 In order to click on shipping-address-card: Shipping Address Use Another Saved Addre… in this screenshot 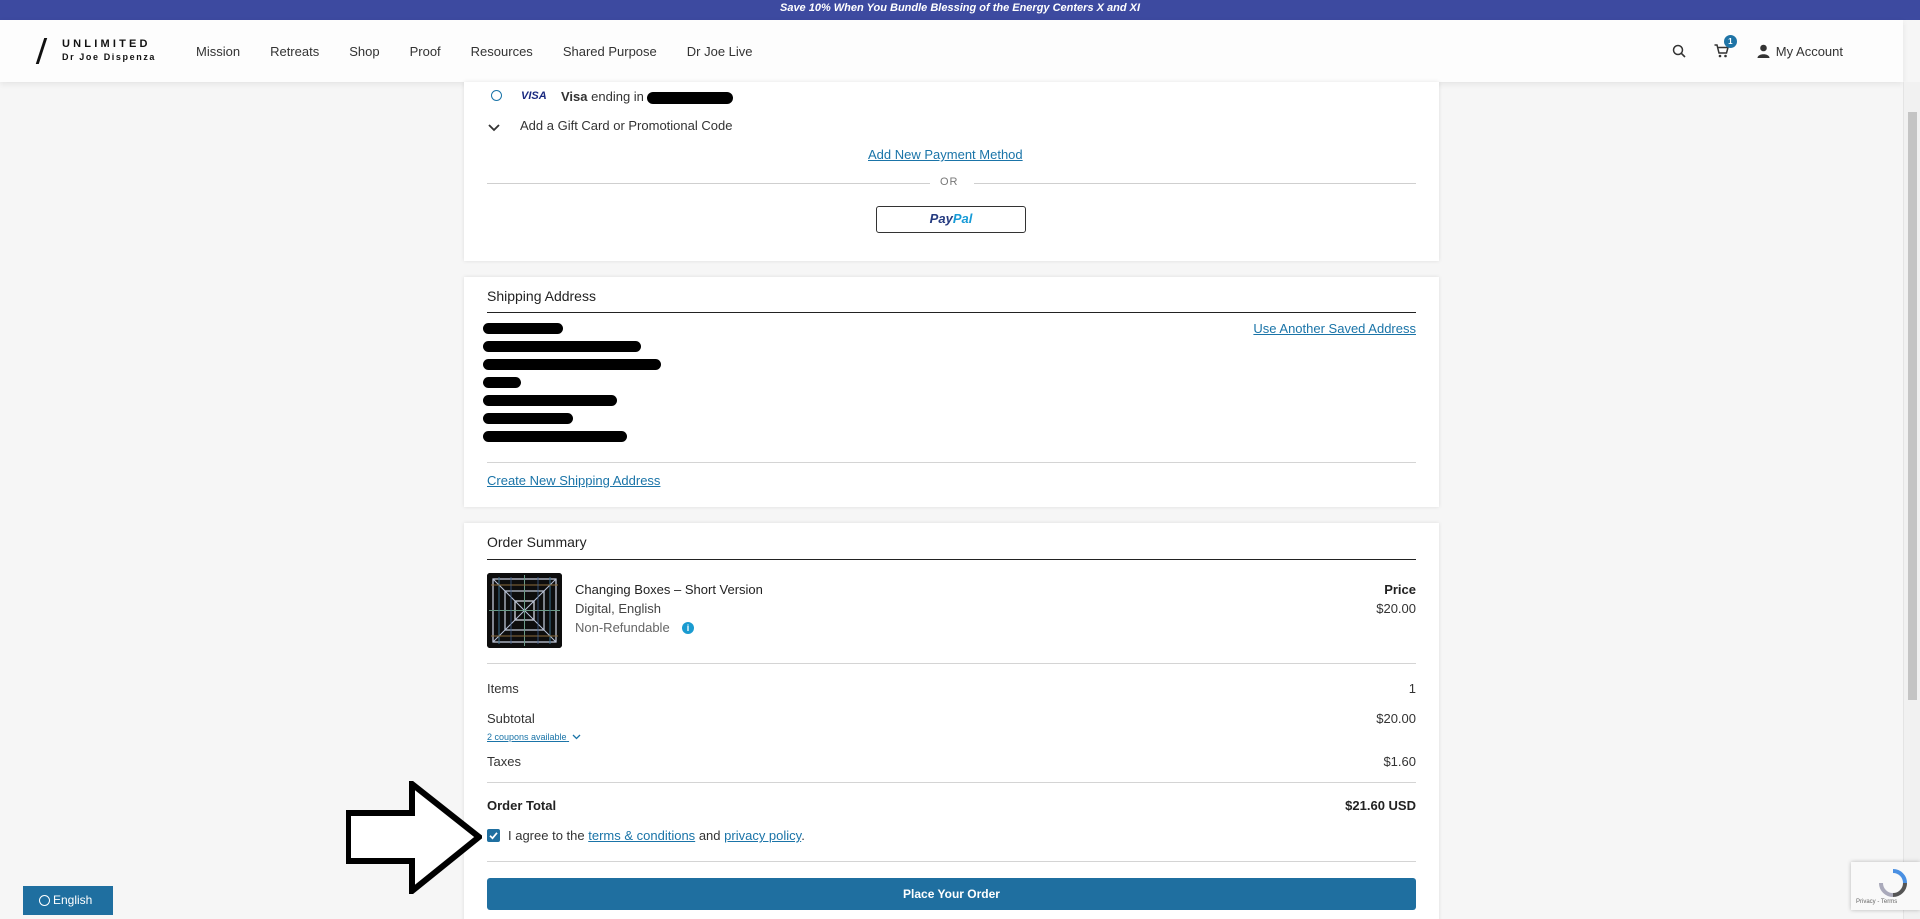, I will do `click(951, 392)`.